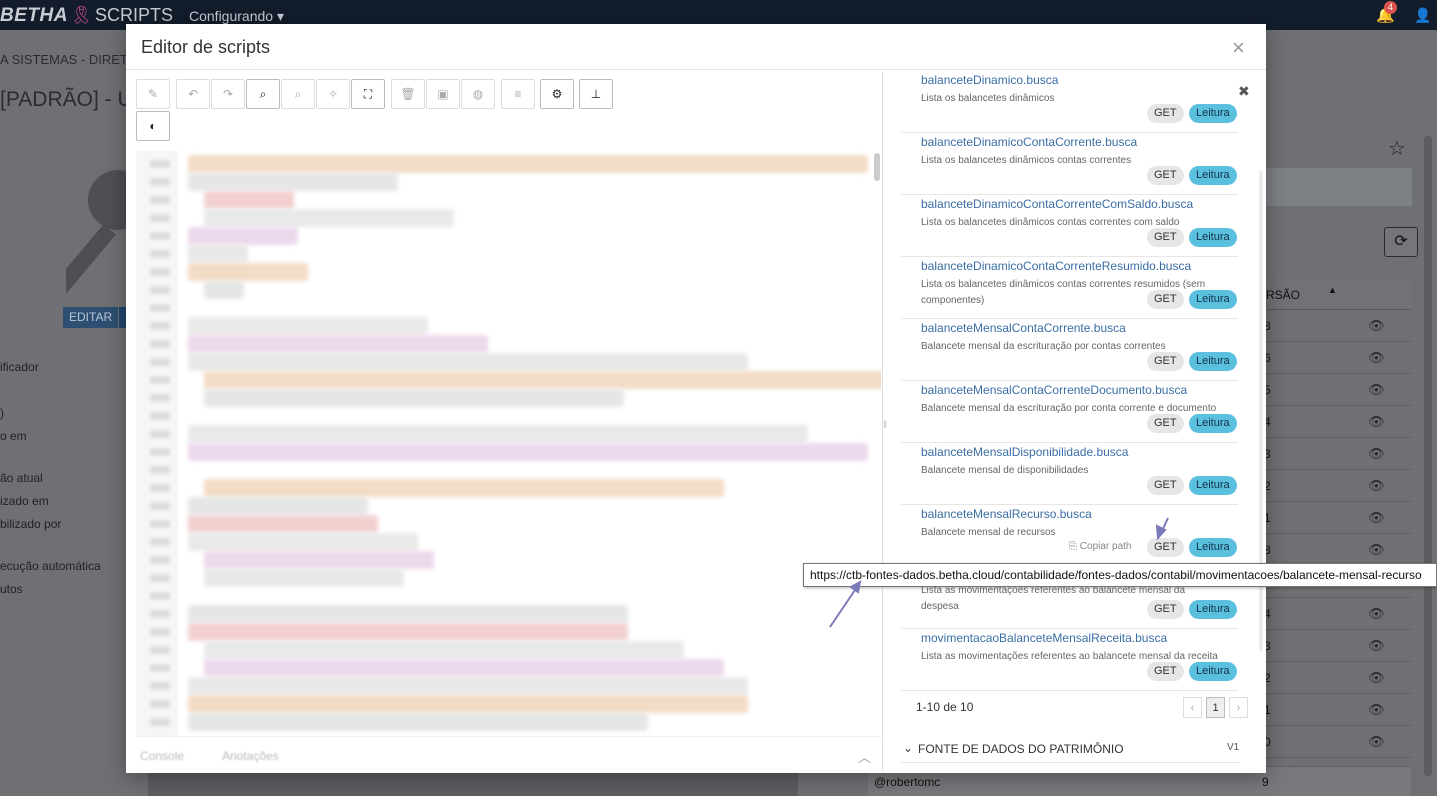 The width and height of the screenshot is (1437, 796). Describe the element at coordinates (443, 94) in the screenshot. I see `save-icon: ▣` at that location.